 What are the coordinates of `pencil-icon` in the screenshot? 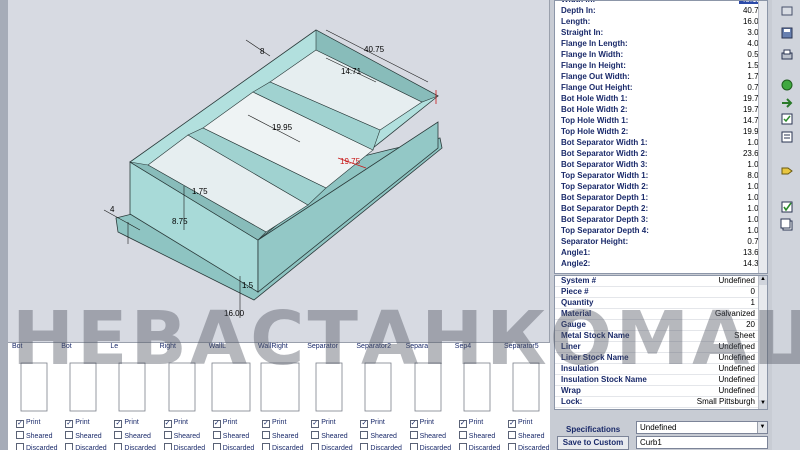 It's located at (787, 11).